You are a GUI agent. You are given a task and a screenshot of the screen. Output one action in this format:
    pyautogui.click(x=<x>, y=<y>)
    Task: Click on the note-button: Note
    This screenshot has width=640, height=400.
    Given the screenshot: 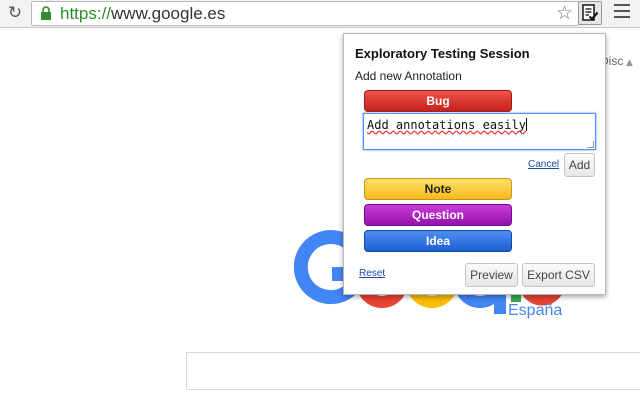 What is the action you would take?
    pyautogui.click(x=438, y=189)
    